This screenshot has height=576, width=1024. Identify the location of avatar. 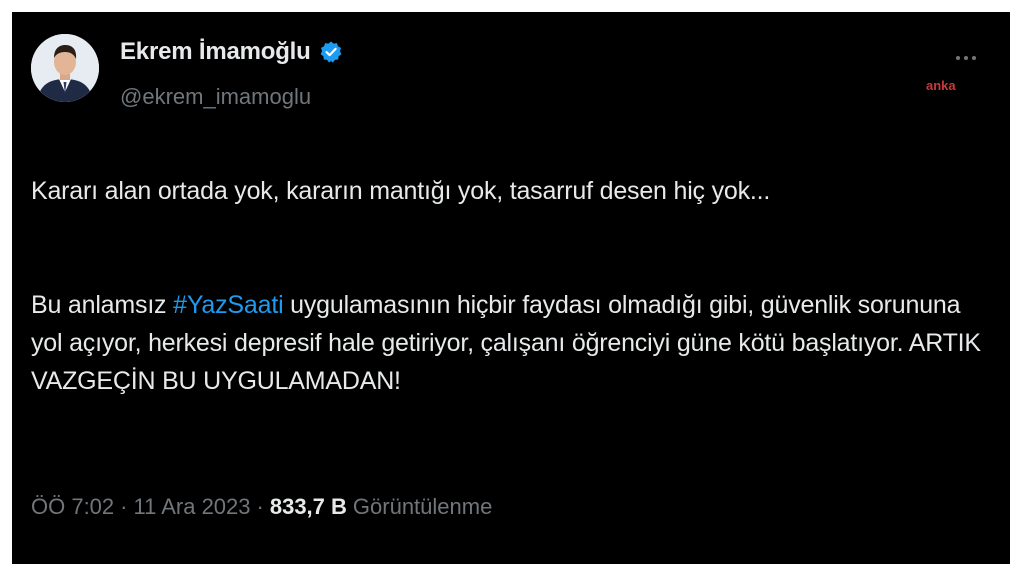
(65, 68).